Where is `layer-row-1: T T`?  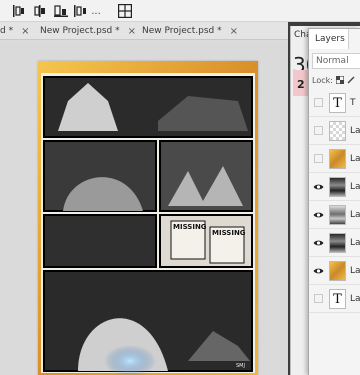 layer-row-1: T T is located at coordinates (334, 103).